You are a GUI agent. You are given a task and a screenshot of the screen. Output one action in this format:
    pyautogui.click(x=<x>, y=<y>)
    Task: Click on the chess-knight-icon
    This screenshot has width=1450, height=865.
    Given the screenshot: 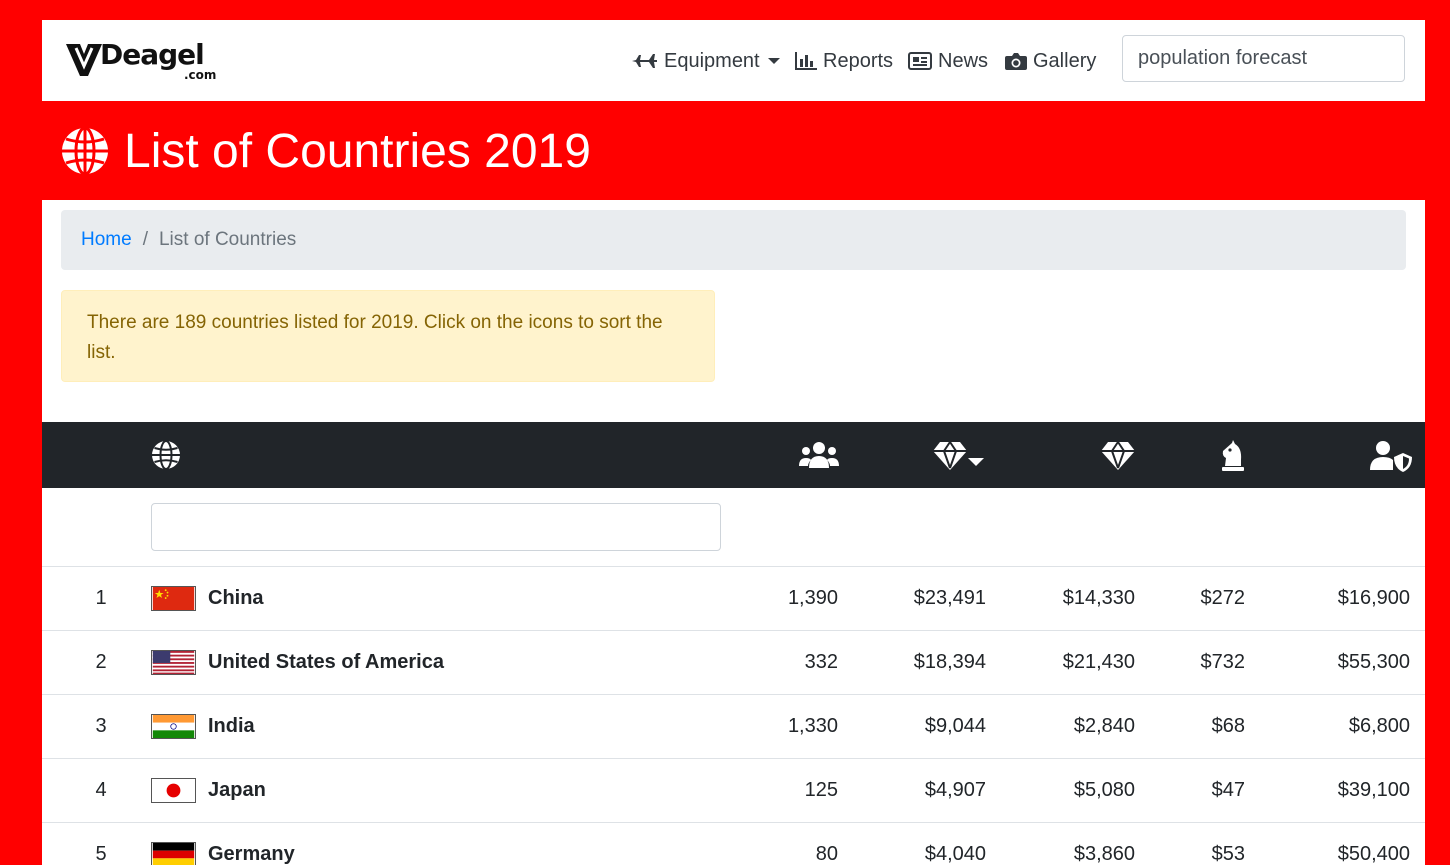 What is the action you would take?
    pyautogui.click(x=1233, y=456)
    